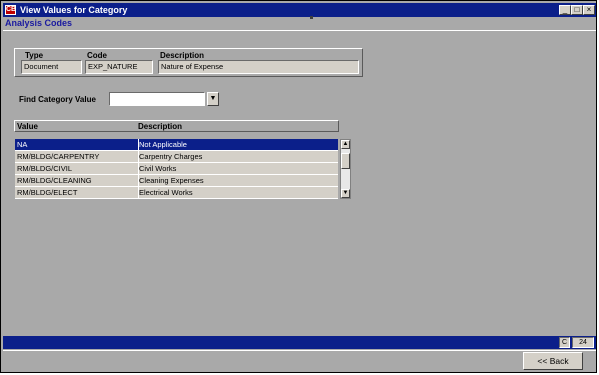 This screenshot has width=599, height=375. Describe the element at coordinates (589, 10) in the screenshot. I see `close-button: ×` at that location.